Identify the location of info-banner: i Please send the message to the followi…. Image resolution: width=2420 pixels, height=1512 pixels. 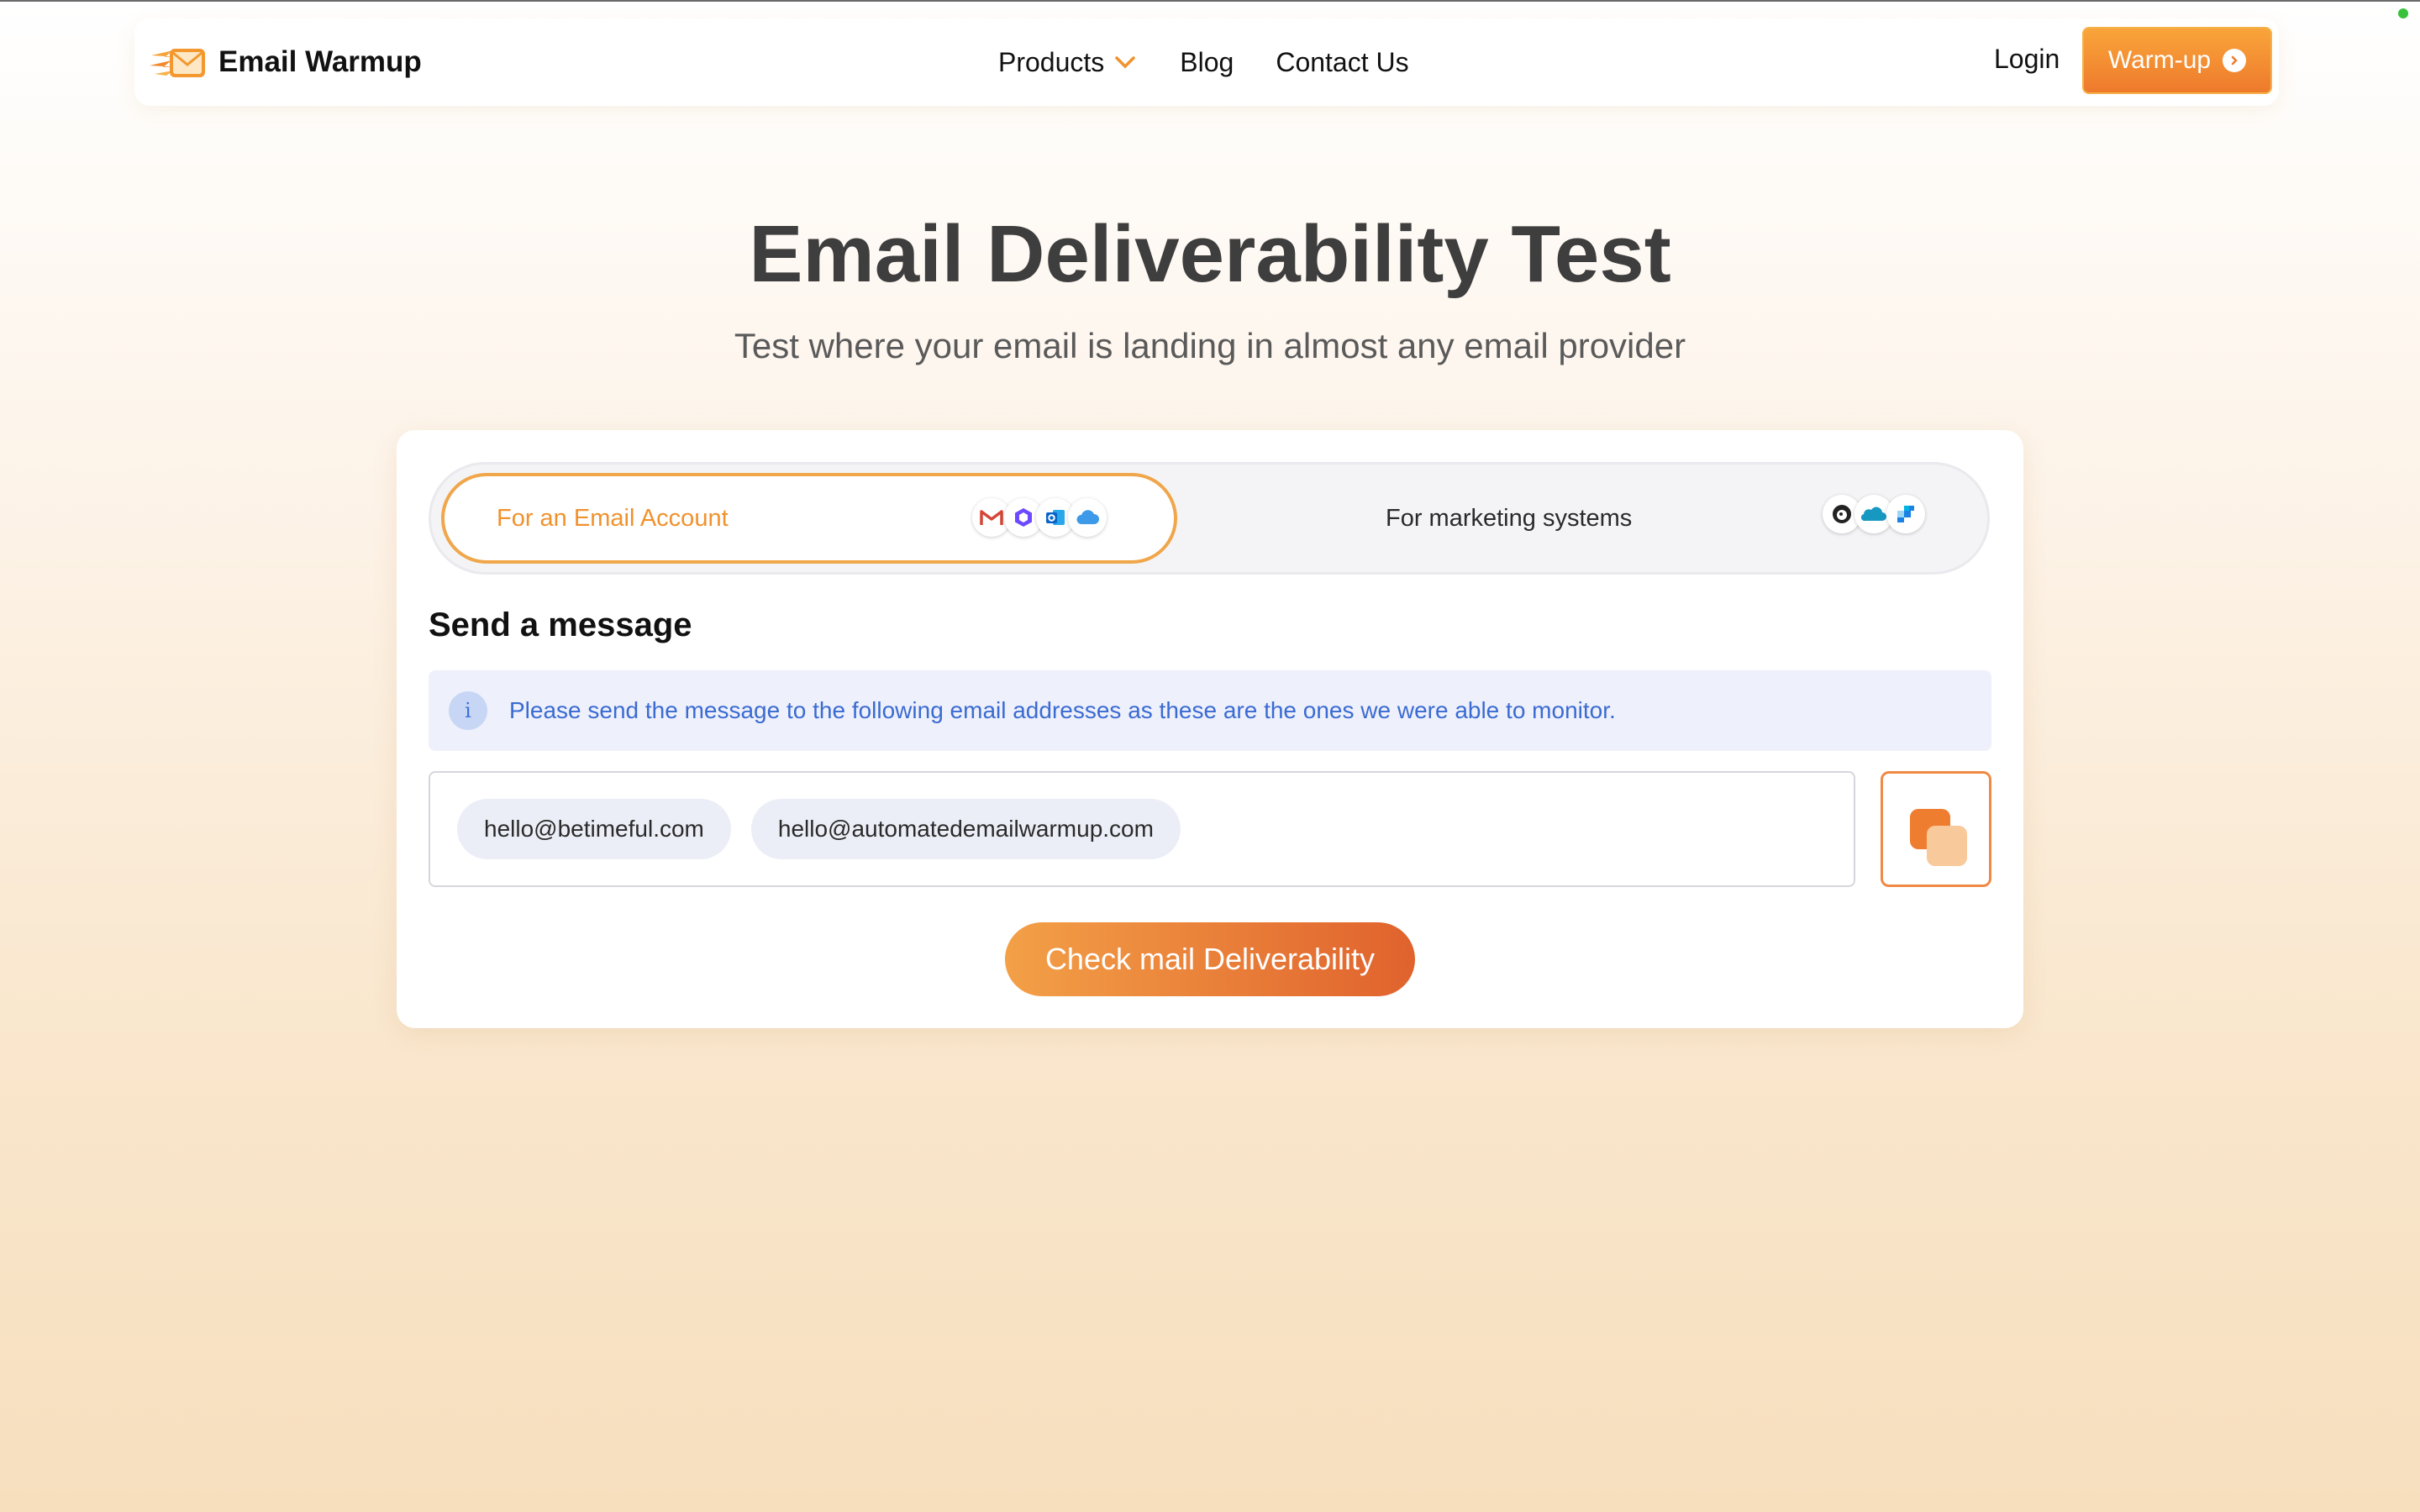
(1210, 710).